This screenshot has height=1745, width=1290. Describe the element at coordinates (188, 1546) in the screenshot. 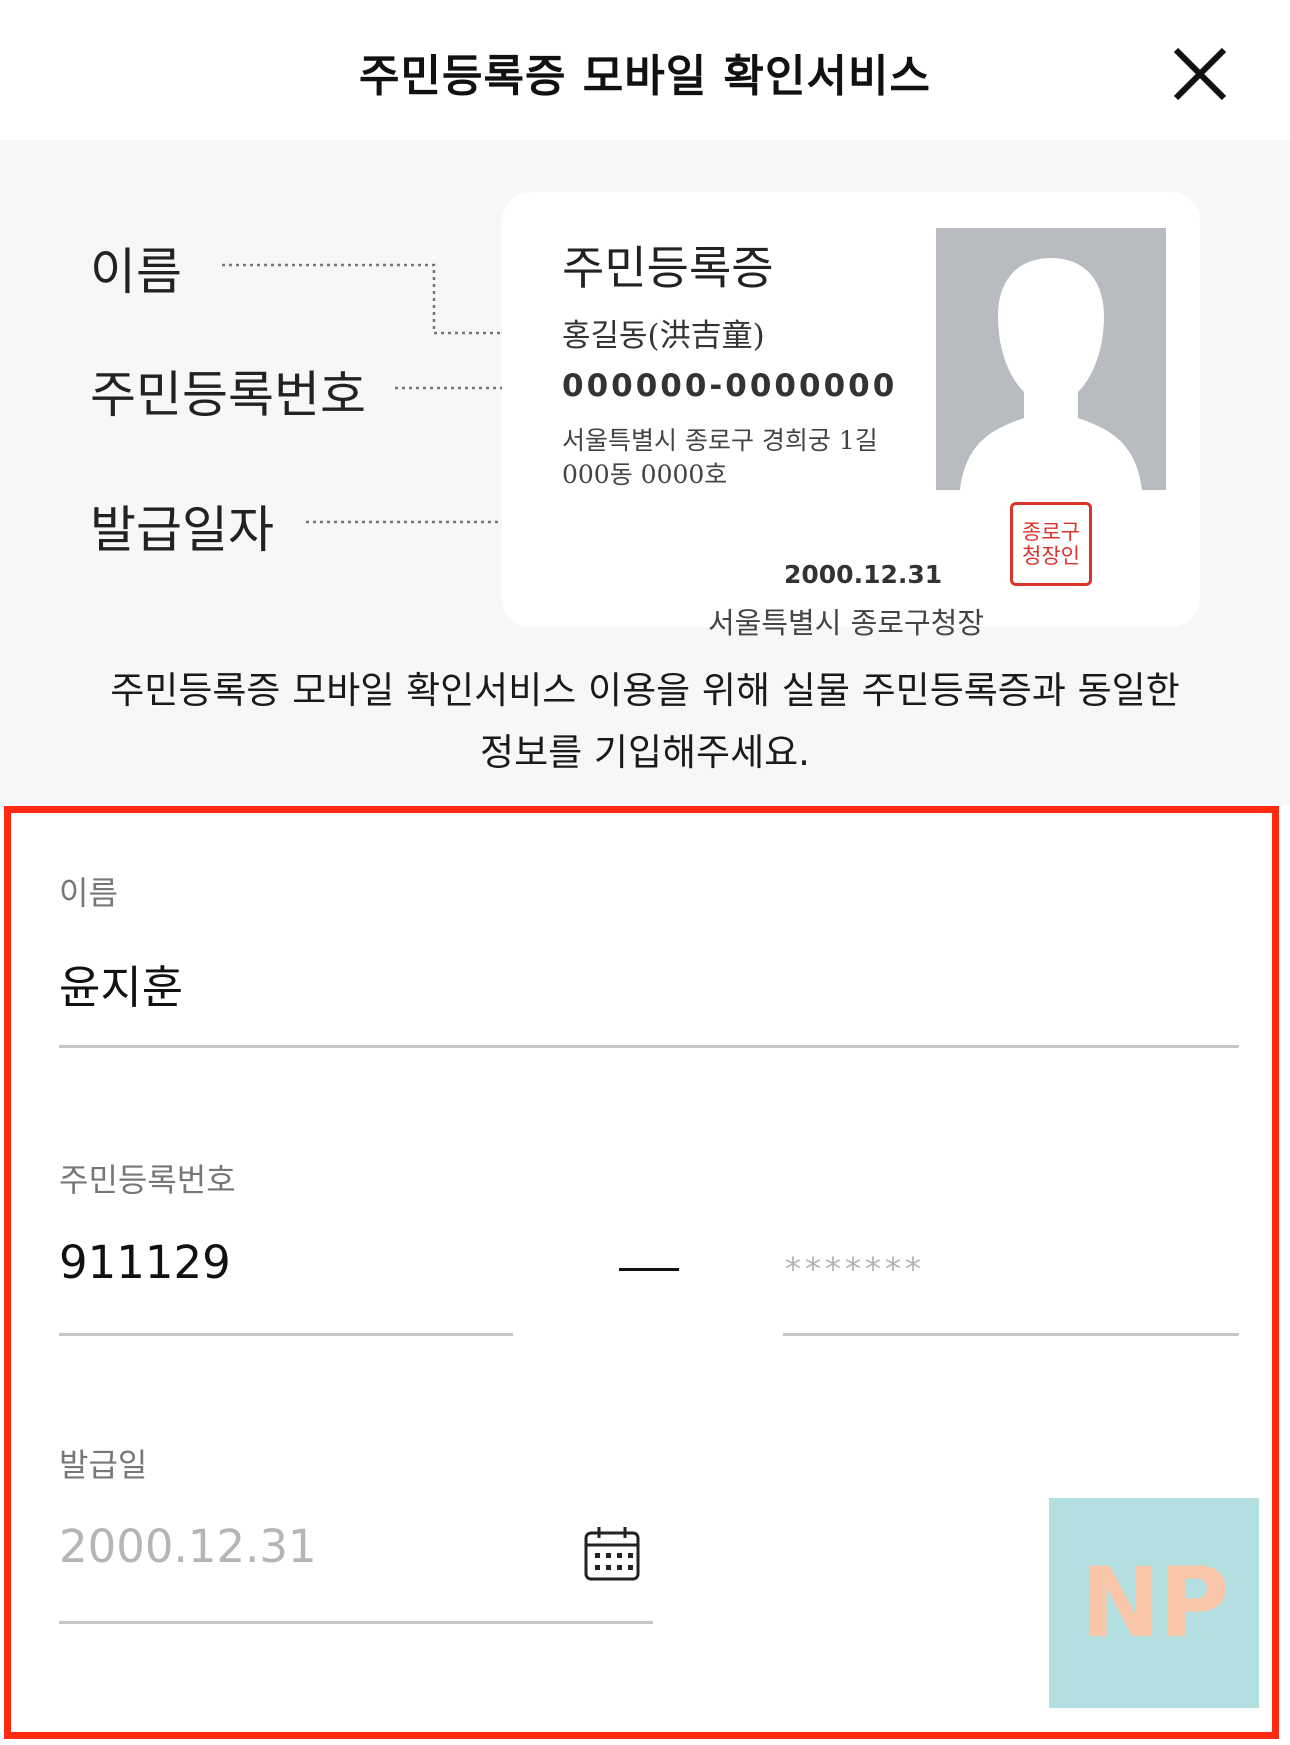

I see `issue-date-input: 2000.12.31` at that location.